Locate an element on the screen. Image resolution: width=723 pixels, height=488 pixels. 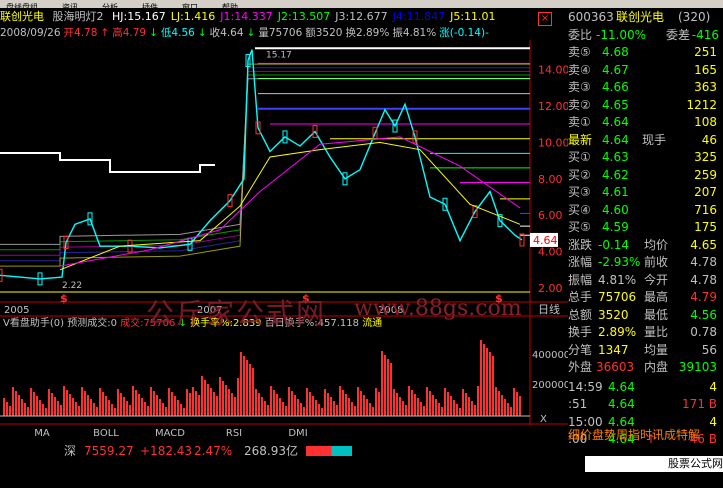
stock-title-row: 600363 联创光电 (320) is located at coordinates (644, 17).